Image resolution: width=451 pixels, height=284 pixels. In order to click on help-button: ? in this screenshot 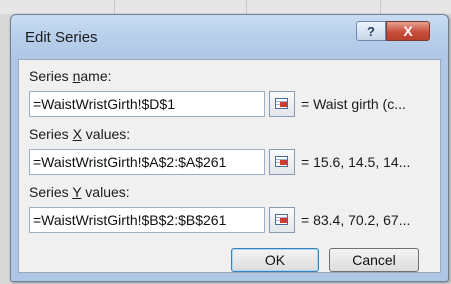, I will do `click(371, 31)`.